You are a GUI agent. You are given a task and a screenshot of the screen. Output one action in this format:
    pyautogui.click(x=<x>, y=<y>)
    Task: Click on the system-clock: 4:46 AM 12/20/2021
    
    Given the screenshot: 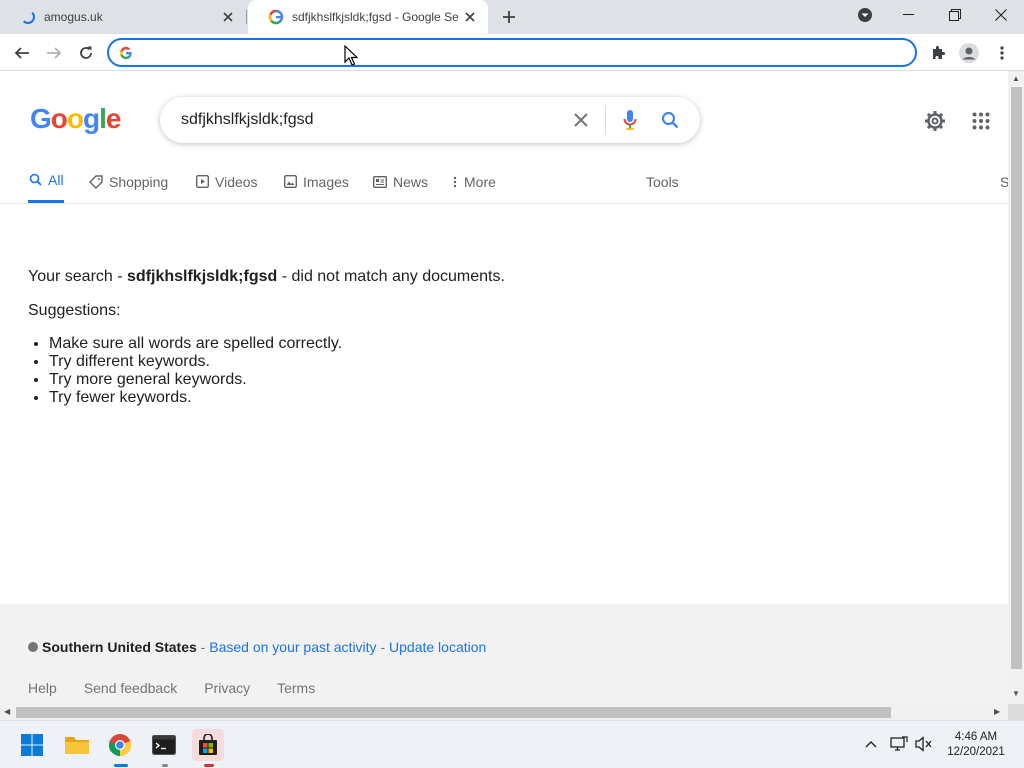 What is the action you would take?
    pyautogui.click(x=976, y=745)
    